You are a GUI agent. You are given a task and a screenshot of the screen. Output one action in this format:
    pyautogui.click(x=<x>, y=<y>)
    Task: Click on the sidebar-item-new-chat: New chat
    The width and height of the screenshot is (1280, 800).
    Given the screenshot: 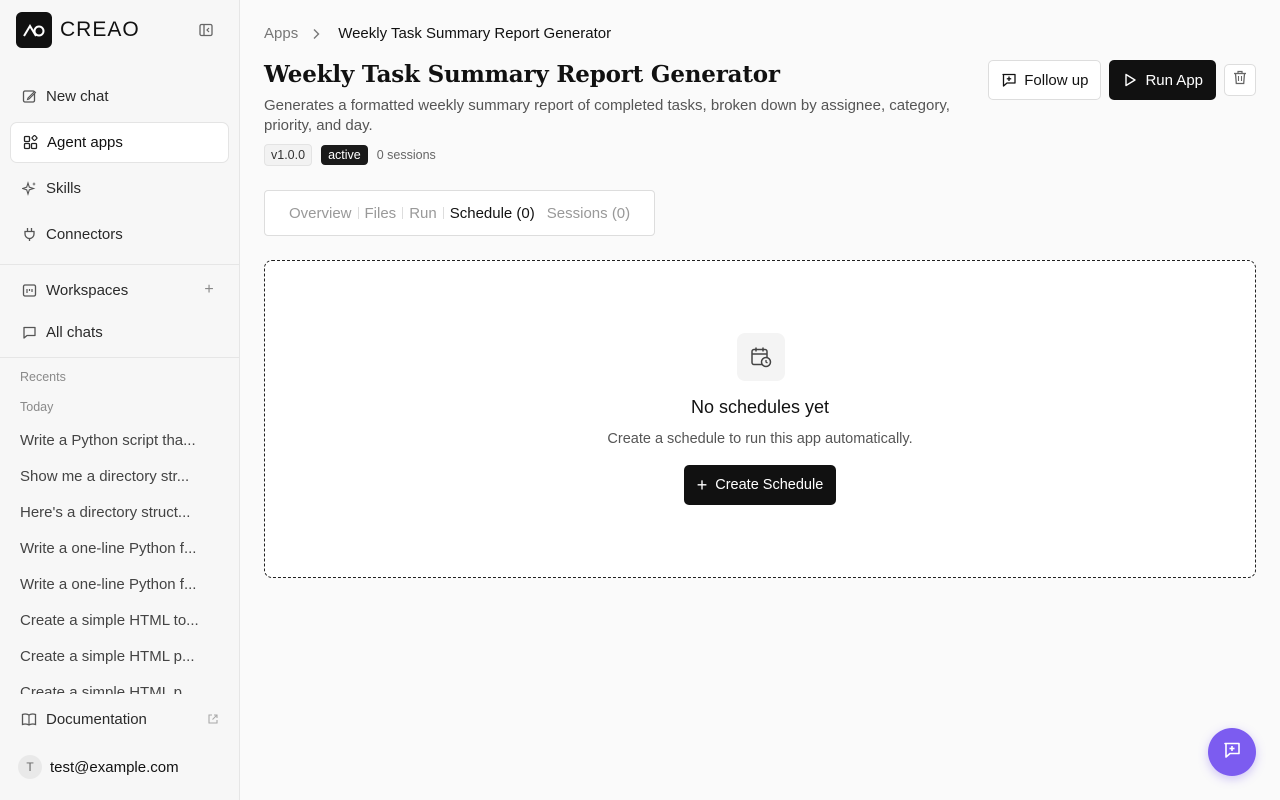 What is the action you would take?
    pyautogui.click(x=119, y=96)
    